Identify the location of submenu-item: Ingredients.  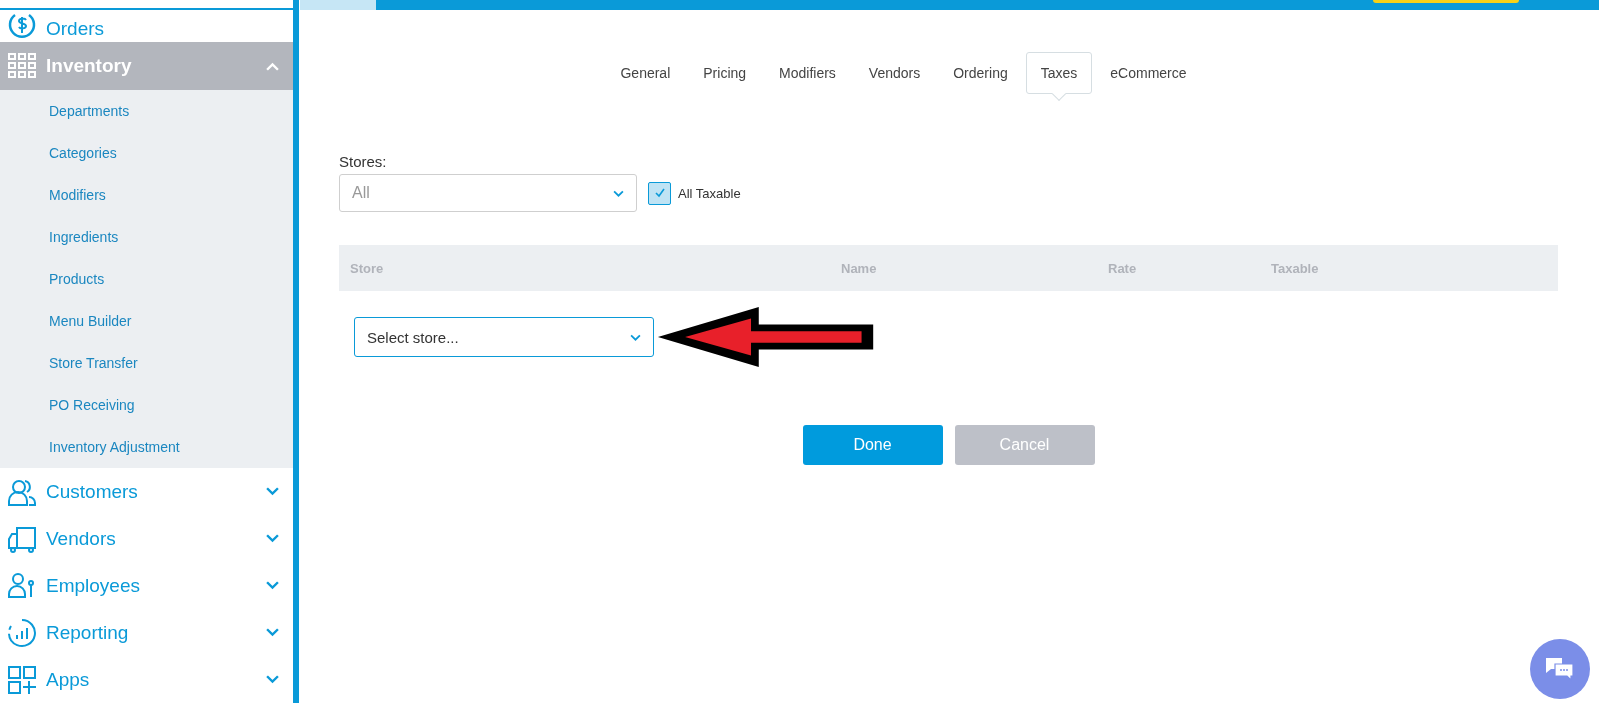
(146, 237).